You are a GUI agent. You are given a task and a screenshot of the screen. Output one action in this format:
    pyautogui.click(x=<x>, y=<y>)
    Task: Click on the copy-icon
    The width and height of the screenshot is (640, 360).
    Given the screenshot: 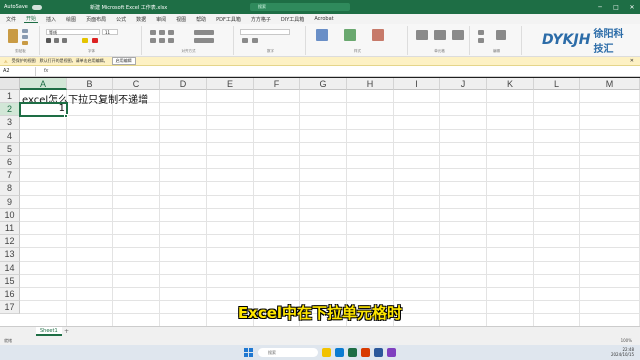 What is the action you would take?
    pyautogui.click(x=25, y=37)
    